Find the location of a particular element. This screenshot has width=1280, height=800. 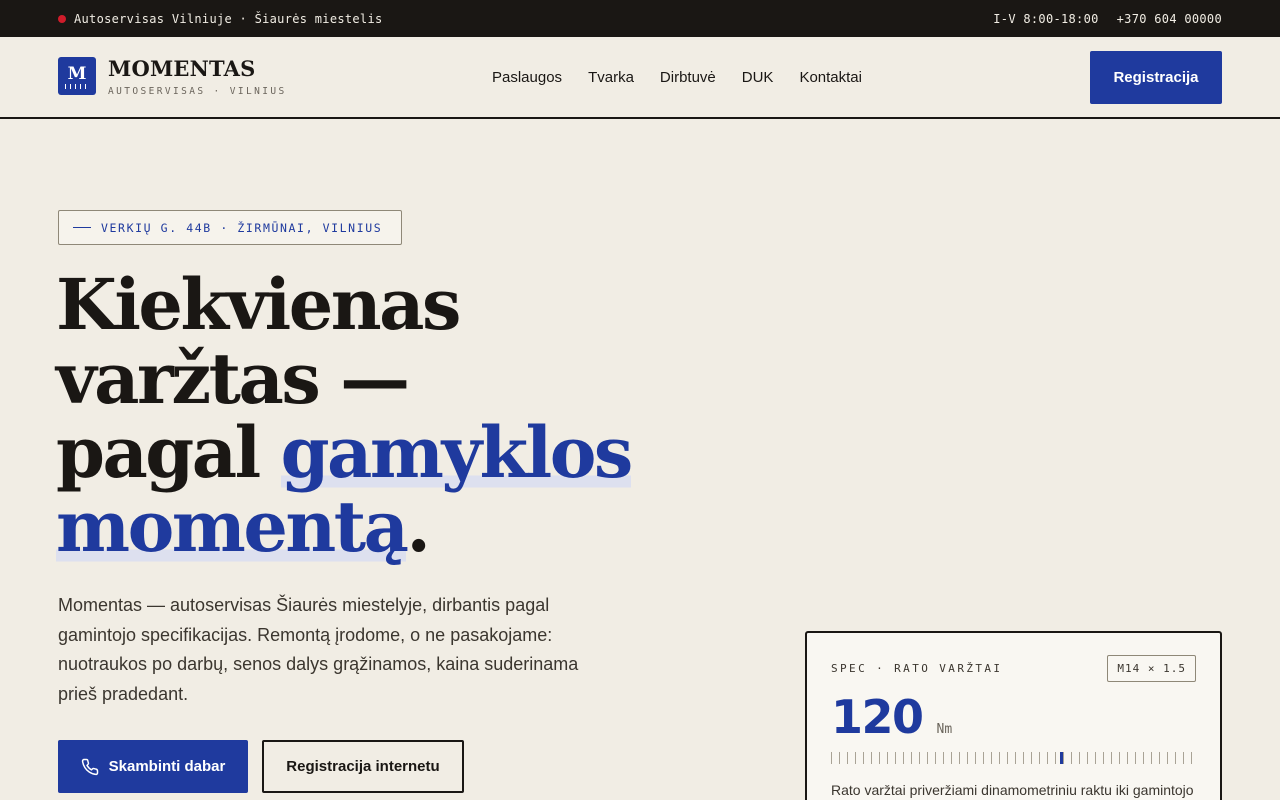

brand-name: MOMENTAS is located at coordinates (182, 68).